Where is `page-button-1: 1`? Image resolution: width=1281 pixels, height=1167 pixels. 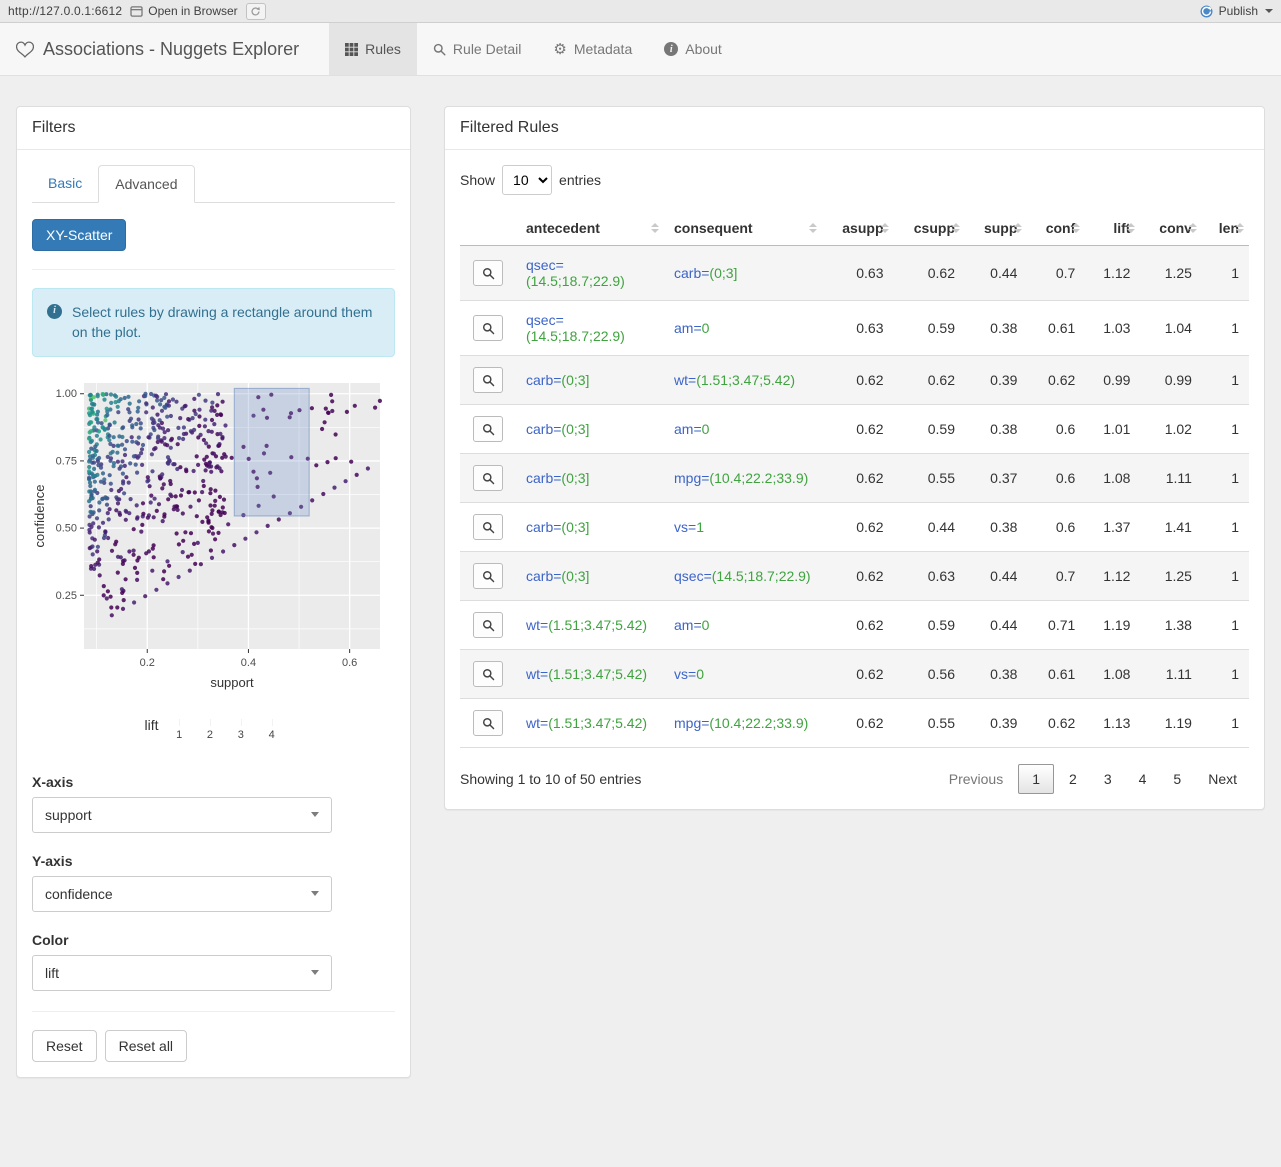 page-button-1: 1 is located at coordinates (1036, 779).